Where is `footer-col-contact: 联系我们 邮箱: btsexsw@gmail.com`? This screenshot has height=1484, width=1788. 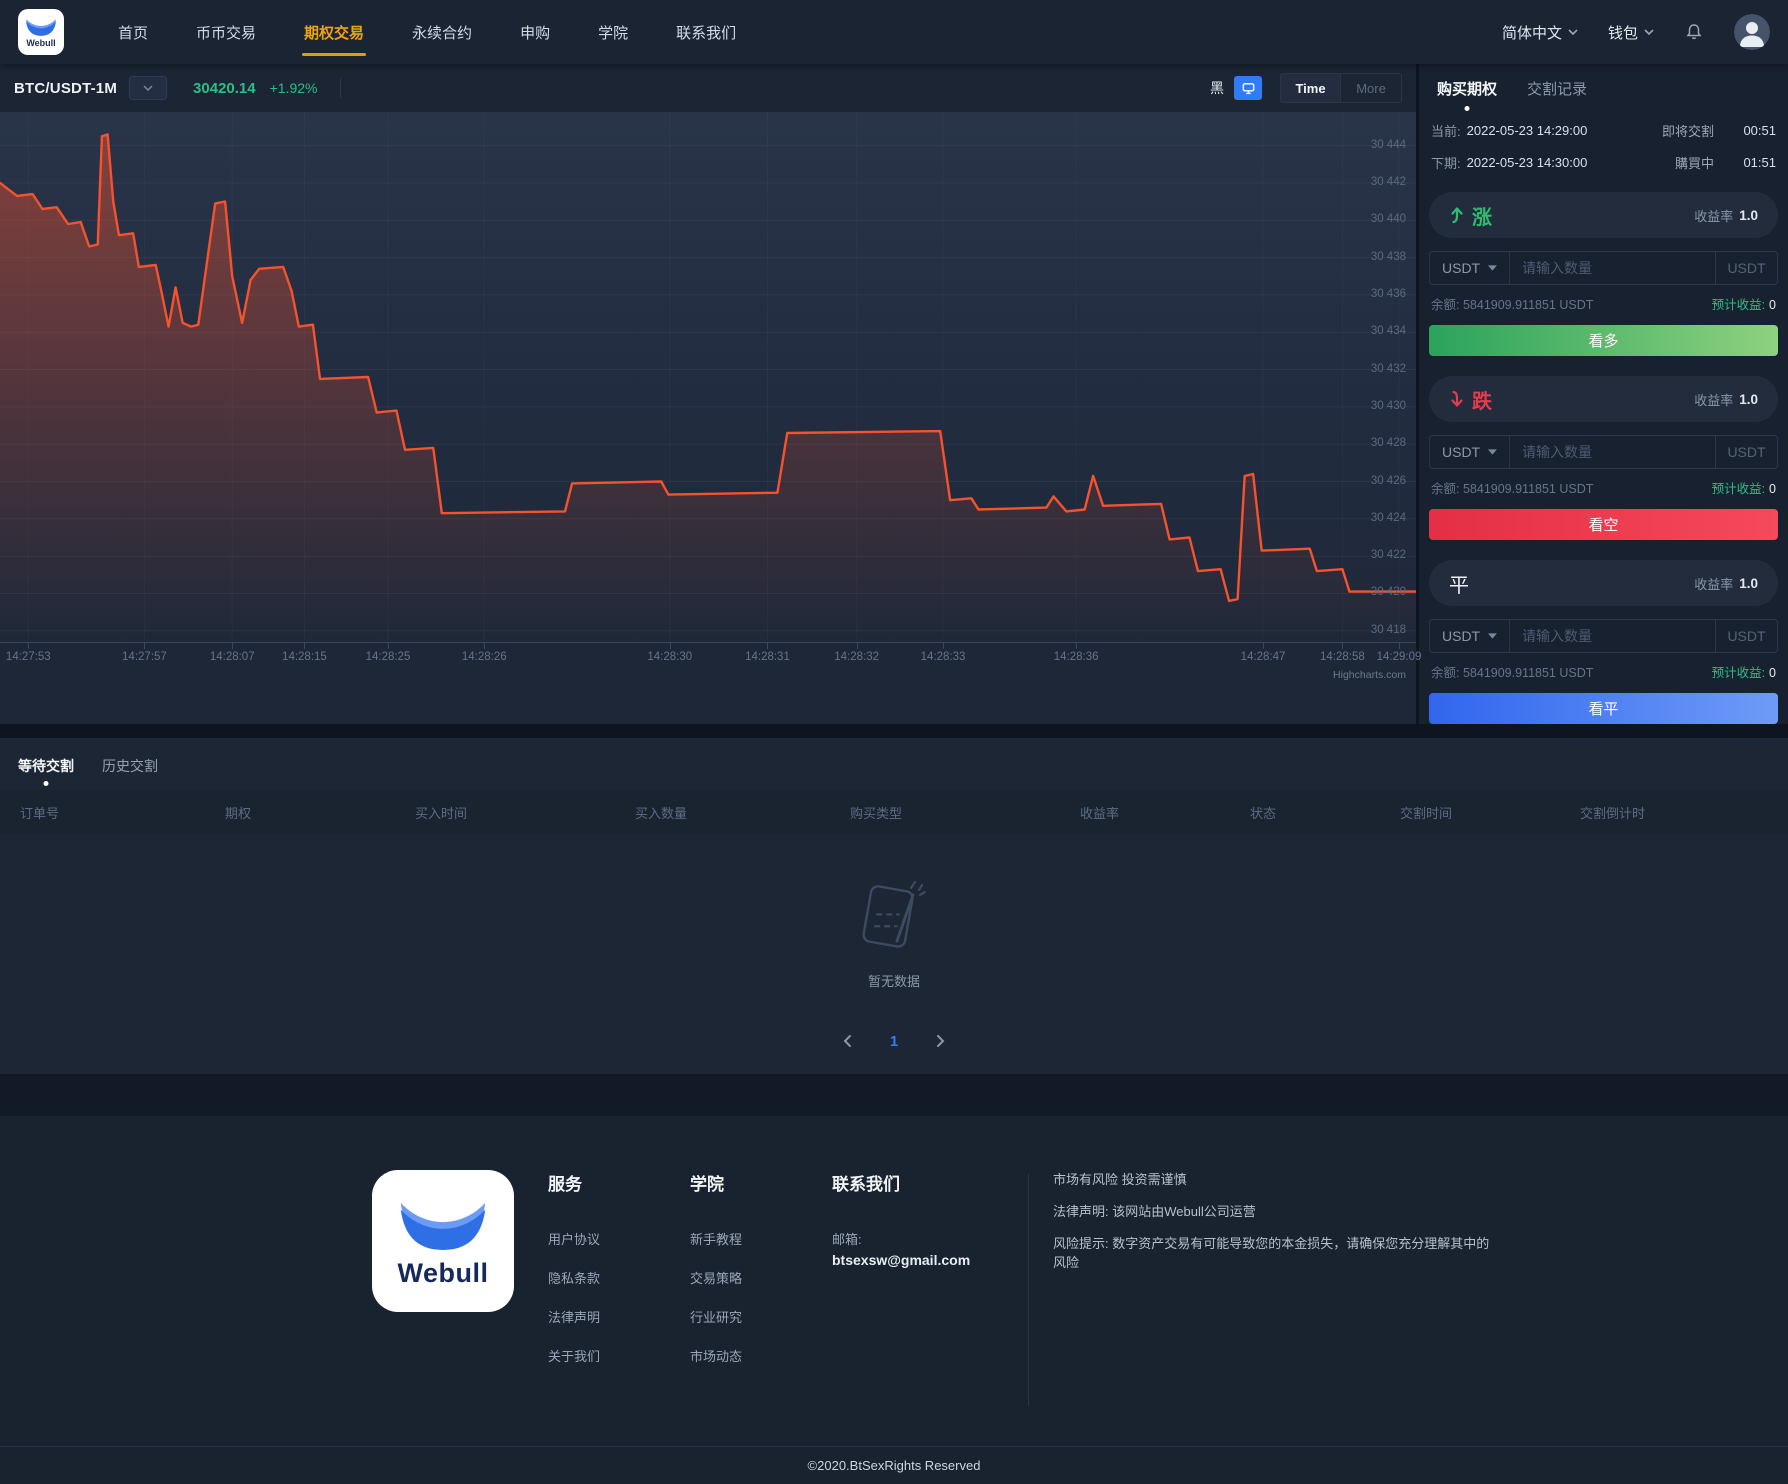
footer-col-contact: 联系我们 邮箱: btsexsw@gmail.com is located at coordinates (917, 1308).